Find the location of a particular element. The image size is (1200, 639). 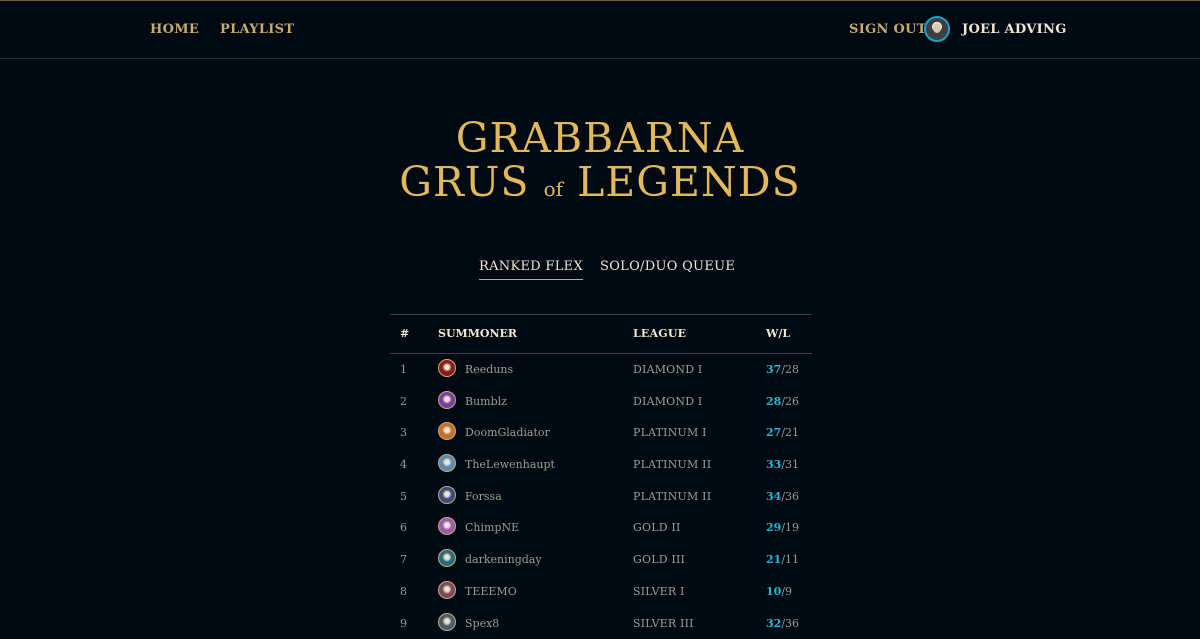

losses-count: 21 is located at coordinates (792, 432).